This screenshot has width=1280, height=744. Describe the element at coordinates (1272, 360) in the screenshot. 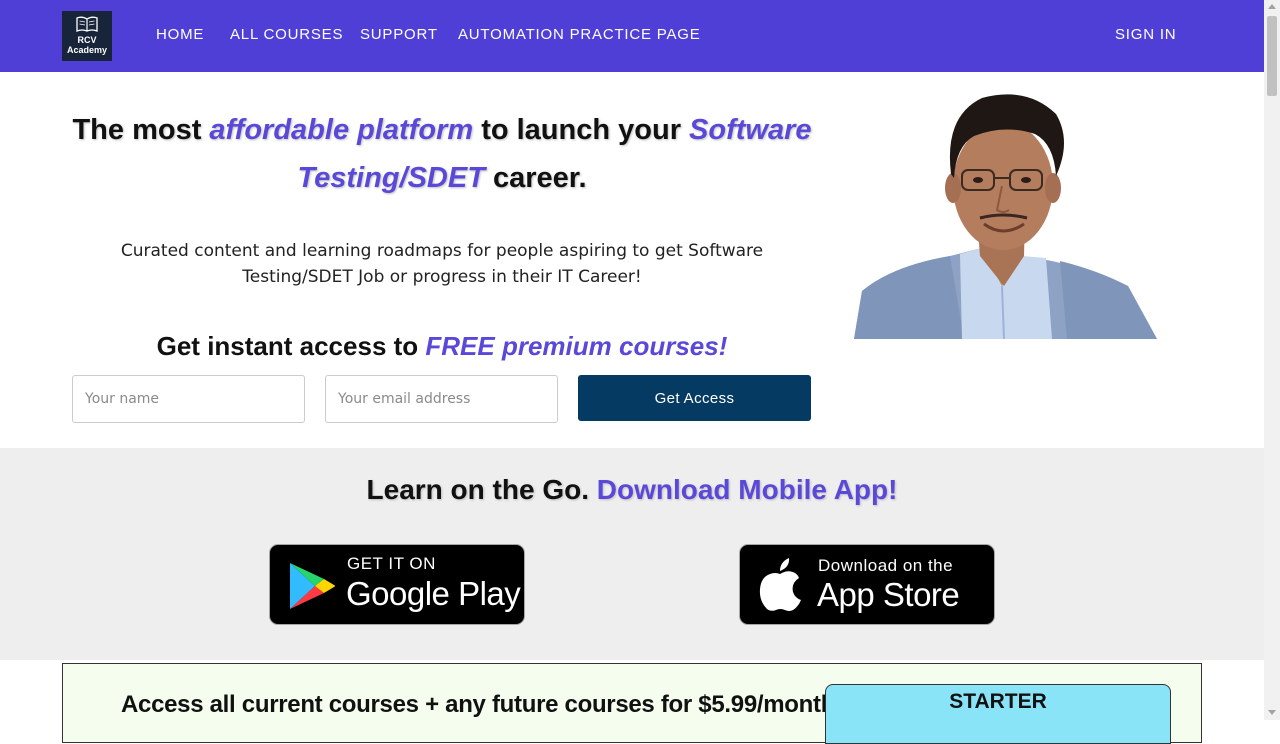

I see `vertical-scrollbar` at that location.